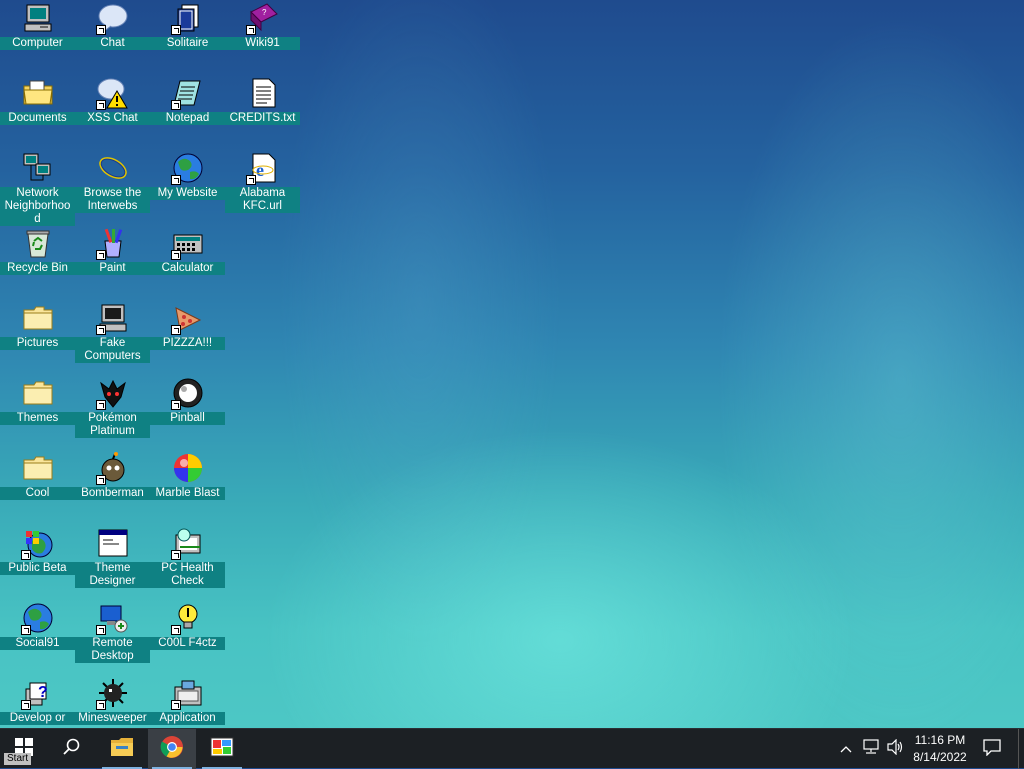  What do you see at coordinates (112, 118) in the screenshot?
I see `desktop-icon-label: XSS Chat` at bounding box center [112, 118].